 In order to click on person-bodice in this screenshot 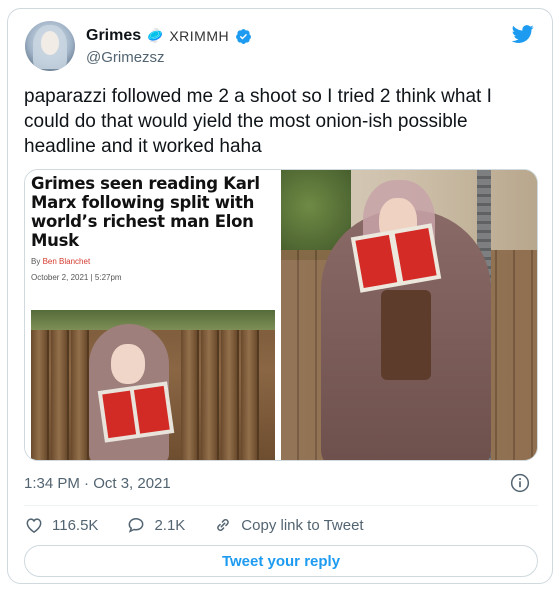, I will do `click(406, 335)`.